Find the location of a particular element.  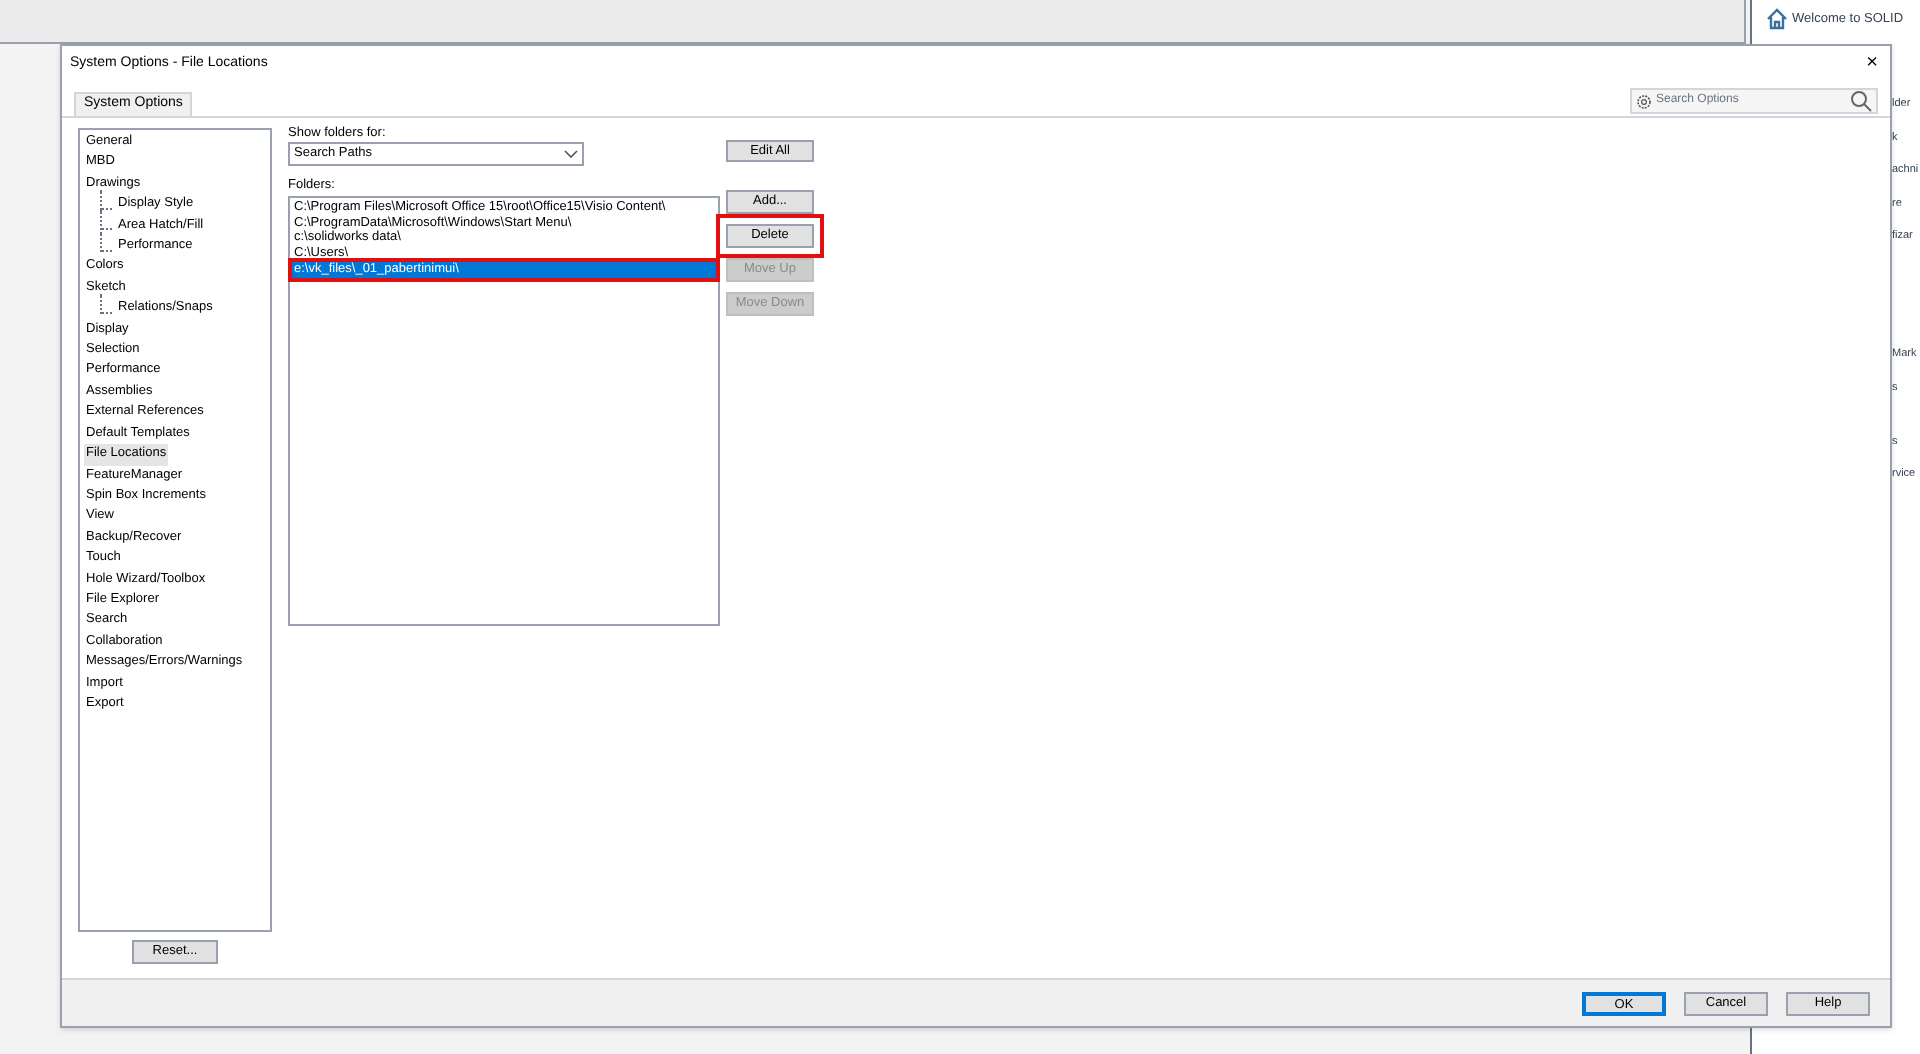

tree-branch-icon is located at coordinates (106, 303).